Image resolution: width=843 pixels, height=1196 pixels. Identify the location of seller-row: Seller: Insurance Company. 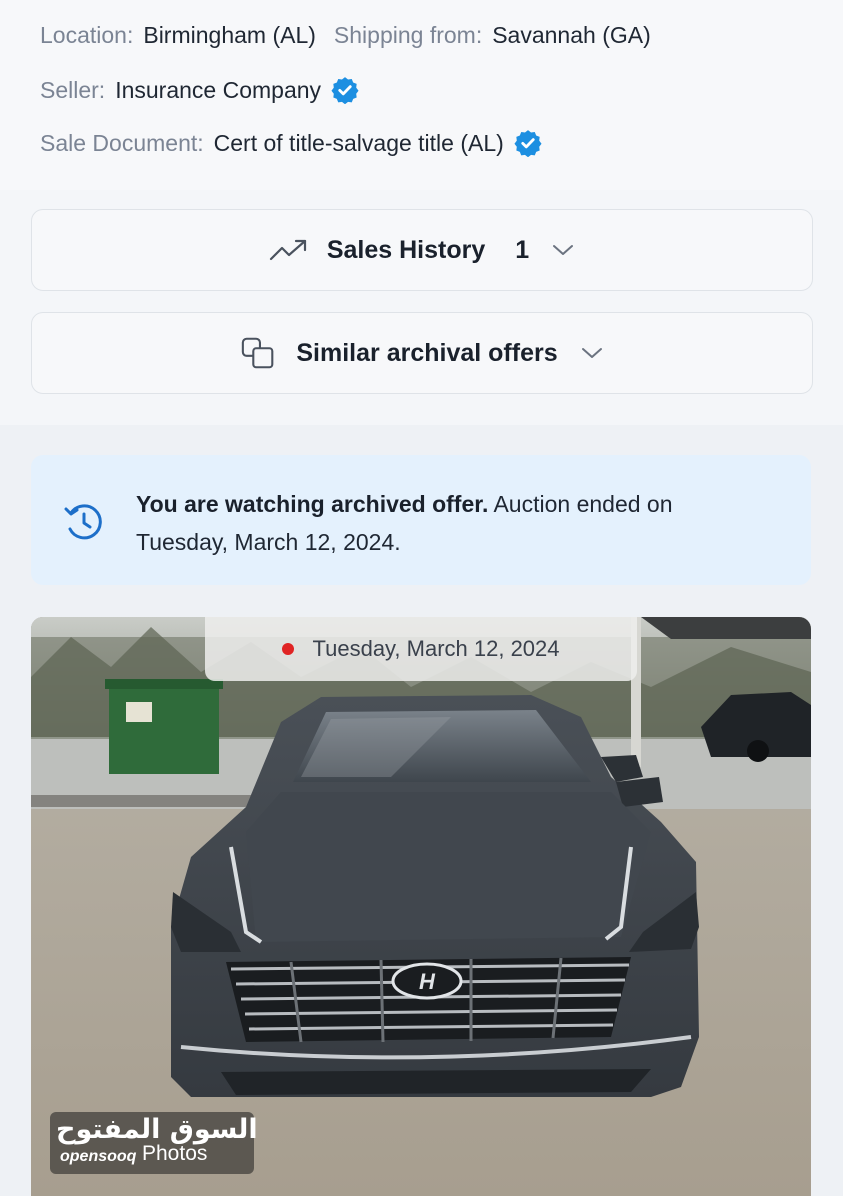
(199, 90).